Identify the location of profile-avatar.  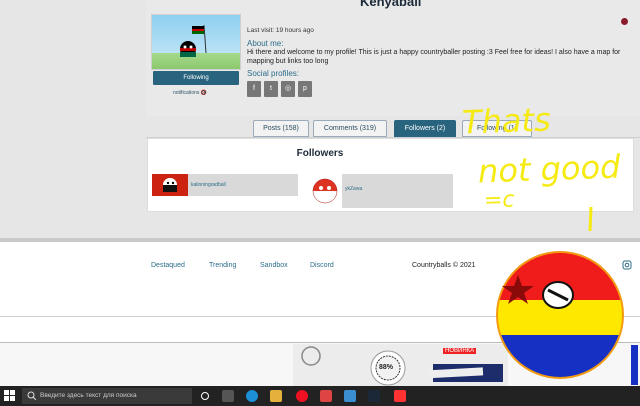
(196, 42).